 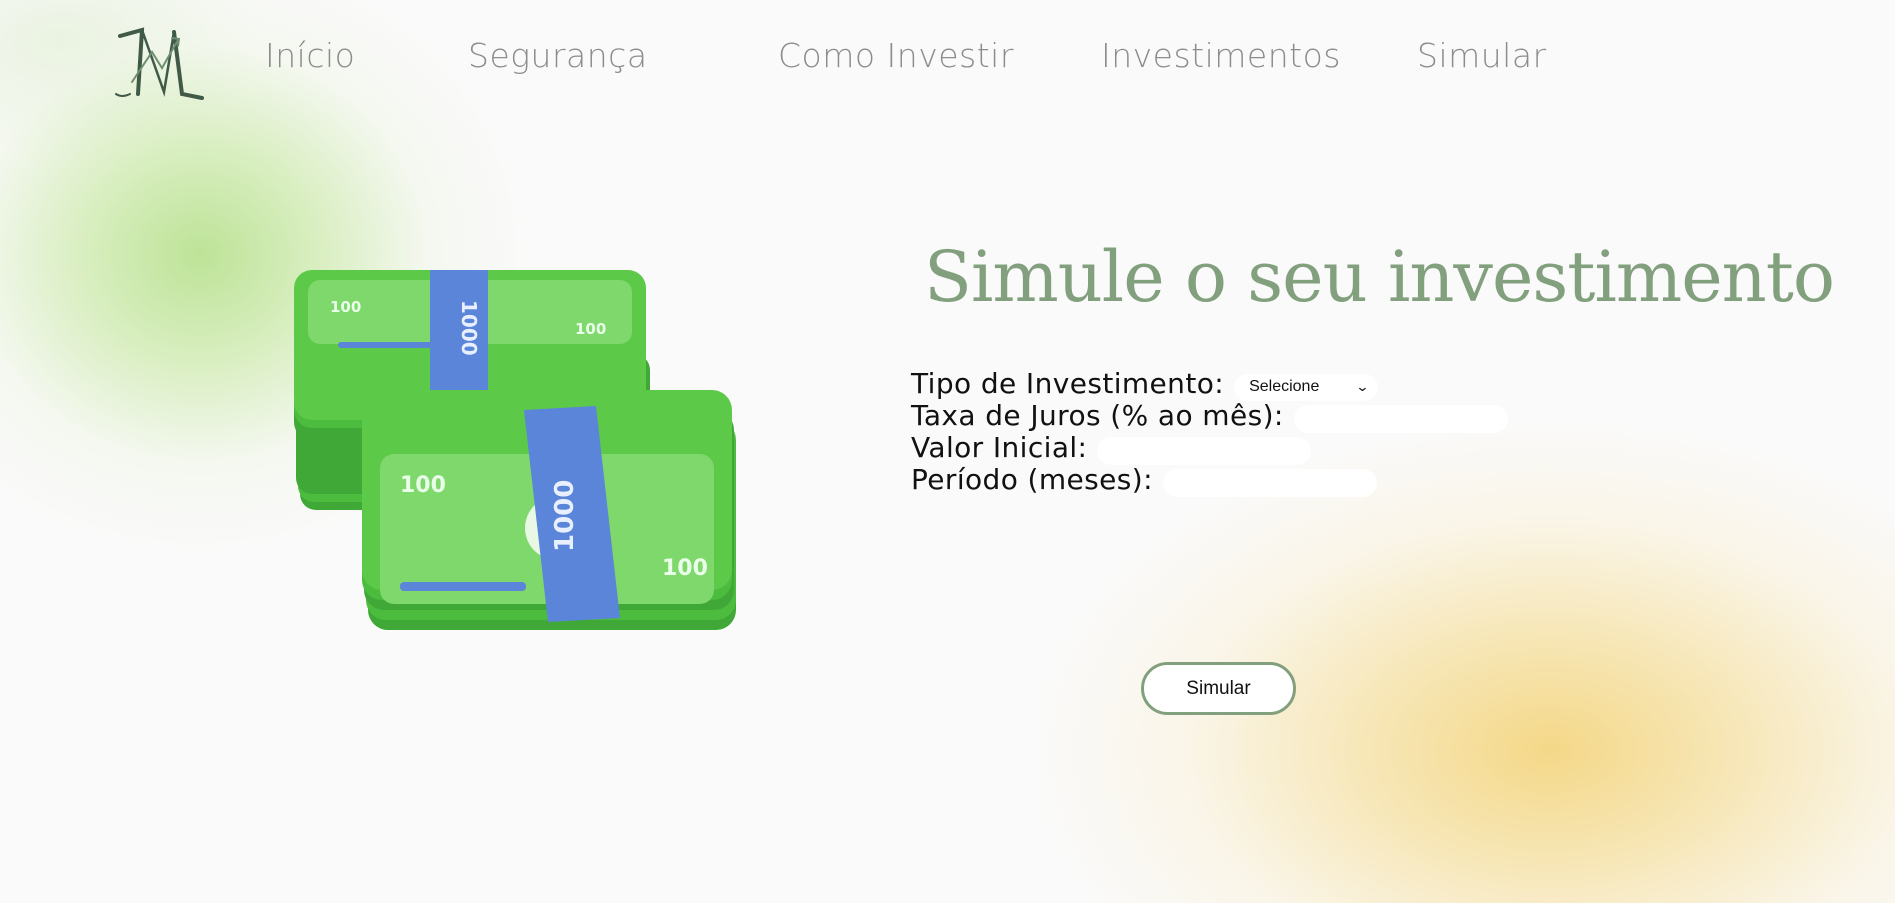 I want to click on front-bill-stack: 100 100 1000, so click(x=549, y=510).